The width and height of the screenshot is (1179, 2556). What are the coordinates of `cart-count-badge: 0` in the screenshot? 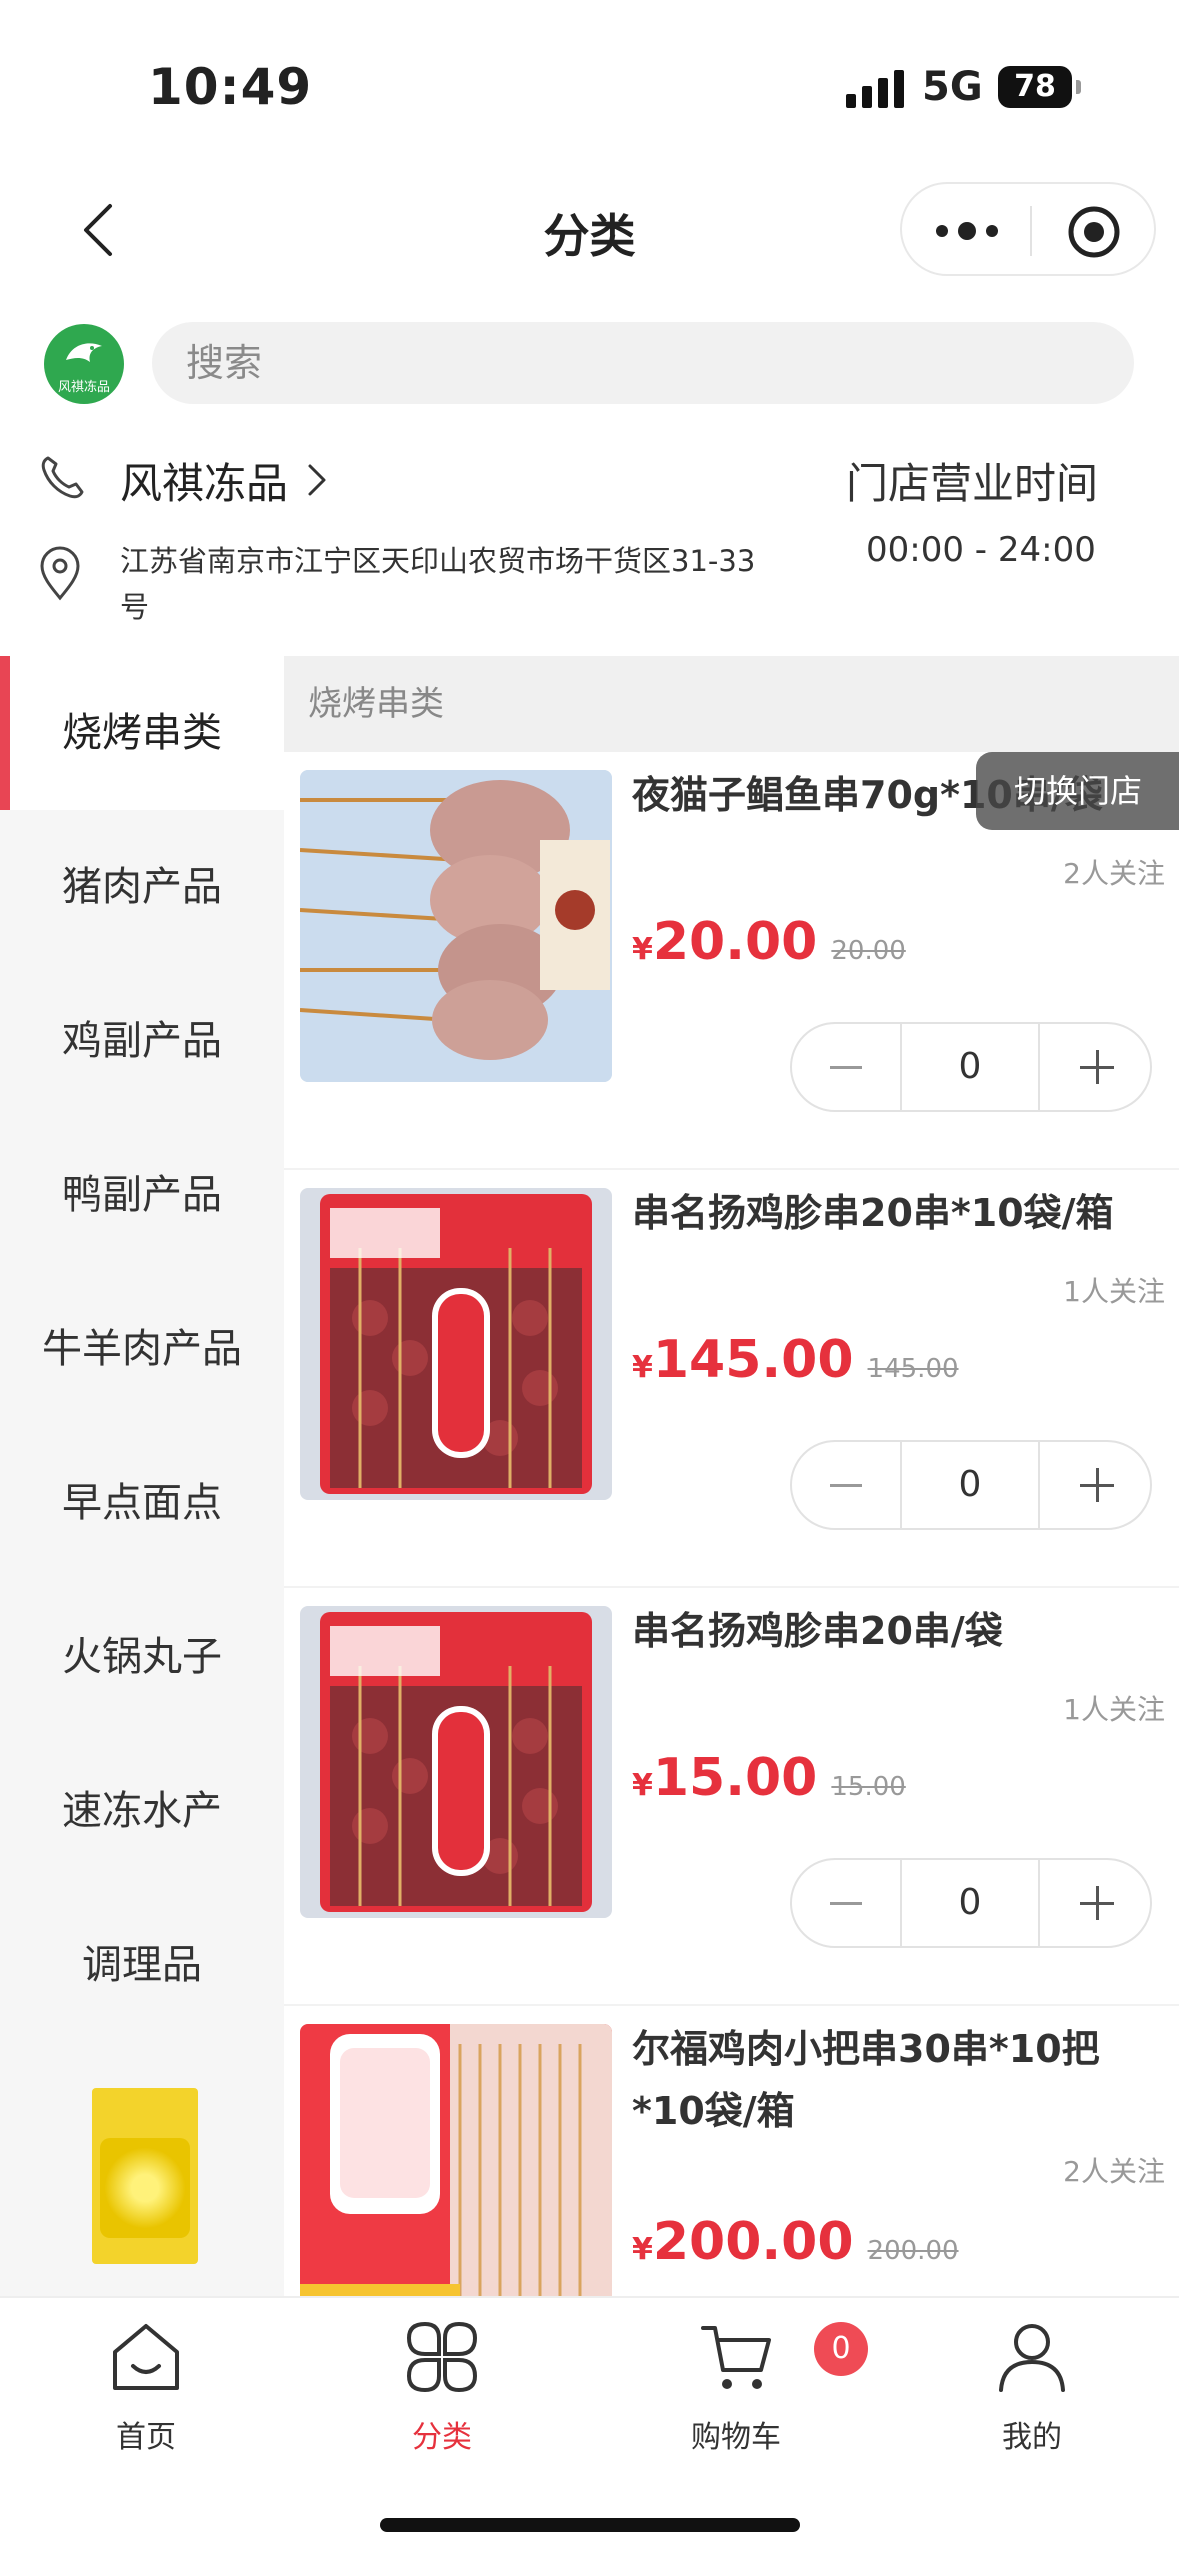 It's located at (841, 2349).